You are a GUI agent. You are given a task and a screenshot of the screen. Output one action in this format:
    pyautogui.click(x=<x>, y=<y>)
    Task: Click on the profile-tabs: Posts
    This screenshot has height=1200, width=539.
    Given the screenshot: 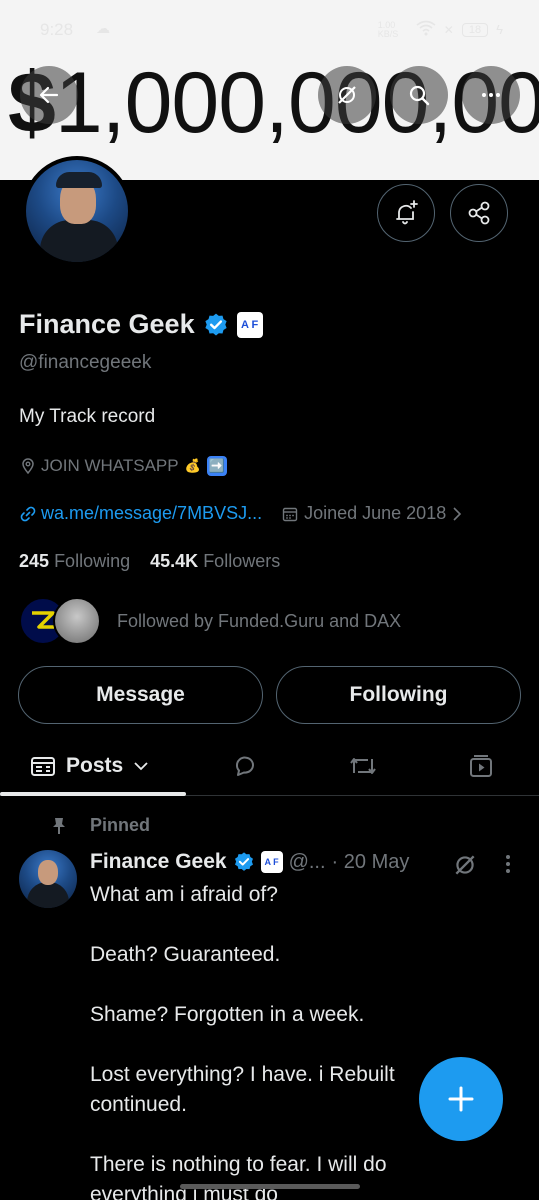 What is the action you would take?
    pyautogui.click(x=269, y=766)
    